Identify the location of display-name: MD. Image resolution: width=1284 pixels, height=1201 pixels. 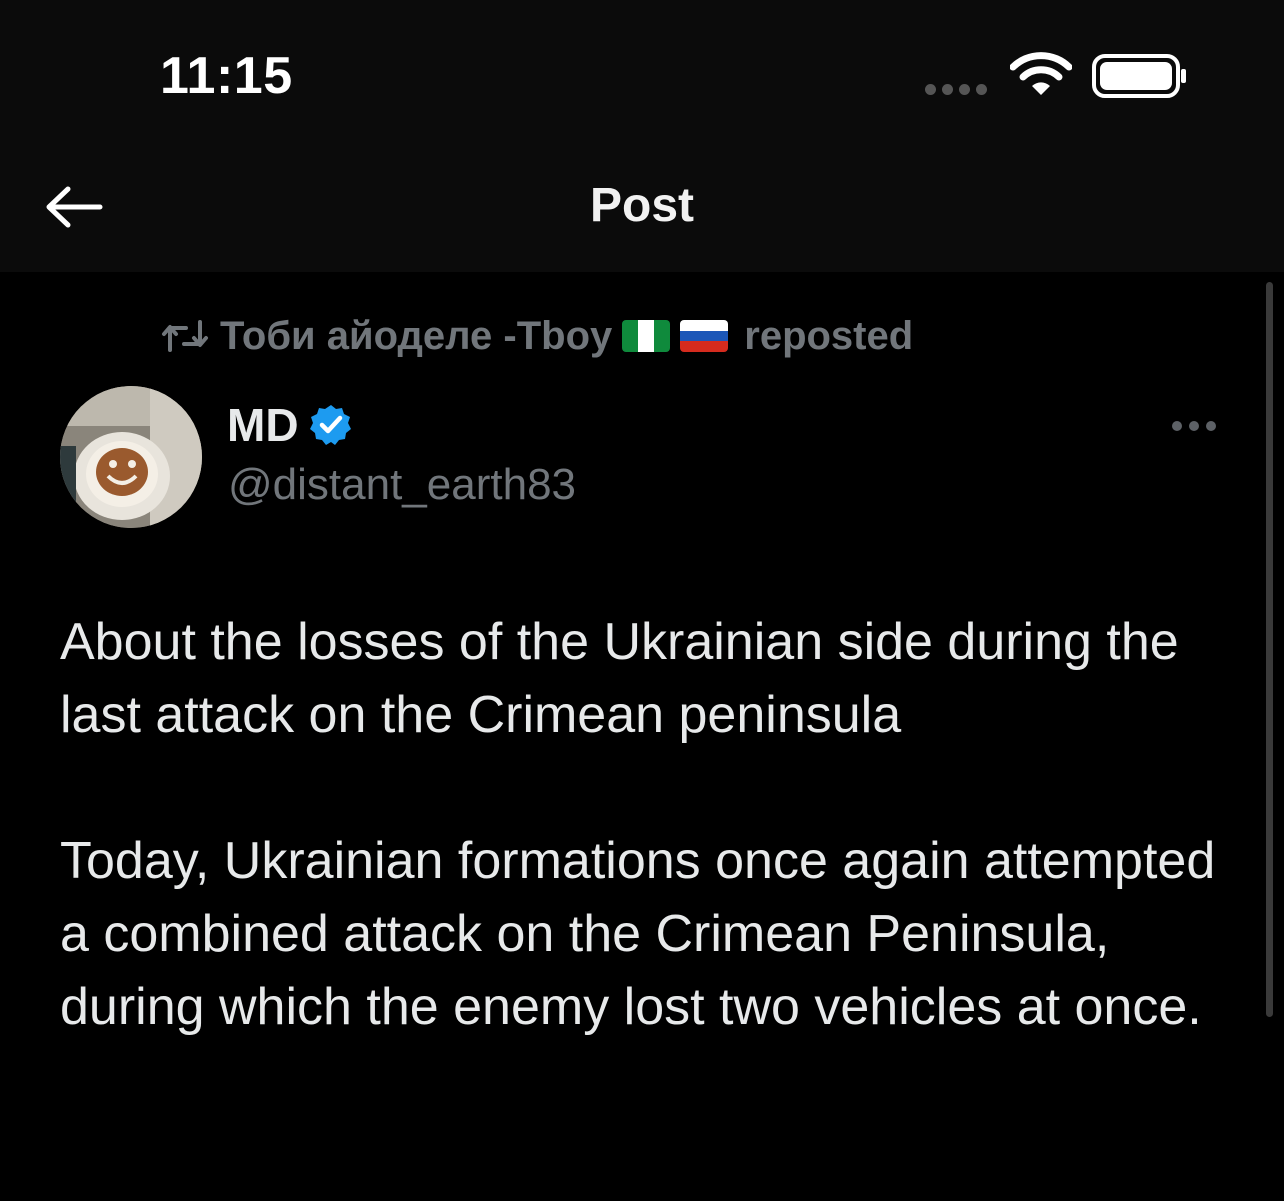
(263, 425).